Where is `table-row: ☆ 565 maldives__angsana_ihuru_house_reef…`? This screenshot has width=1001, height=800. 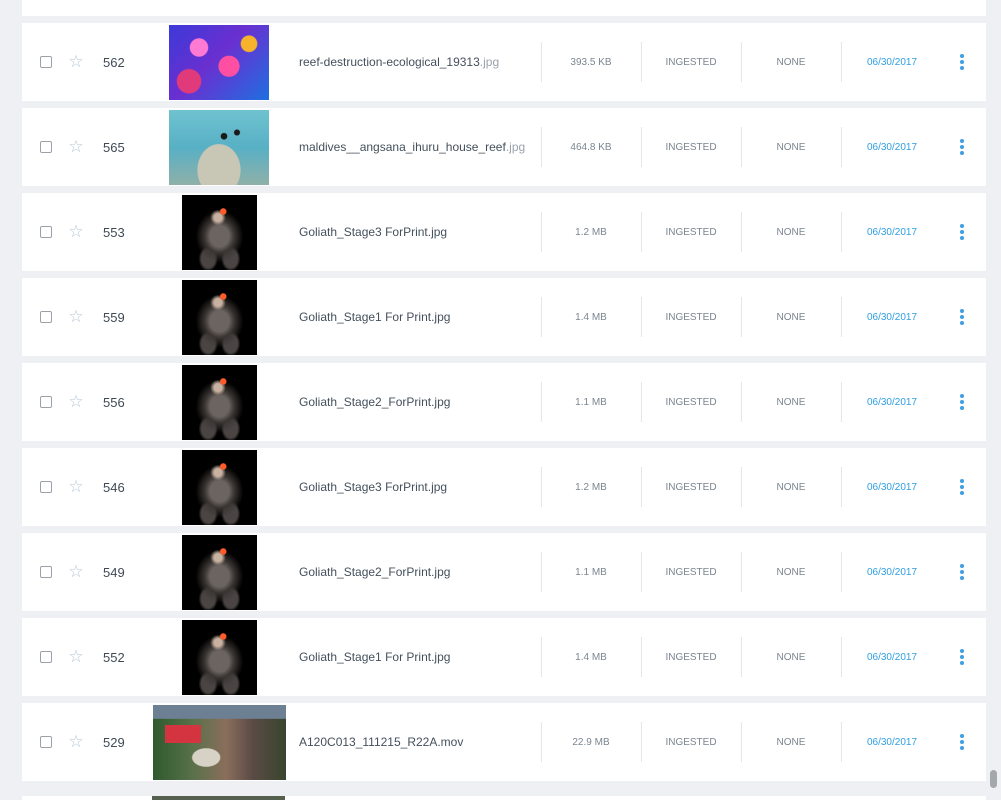 table-row: ☆ 565 maldives__angsana_ihuru_house_reef… is located at coordinates (504, 147).